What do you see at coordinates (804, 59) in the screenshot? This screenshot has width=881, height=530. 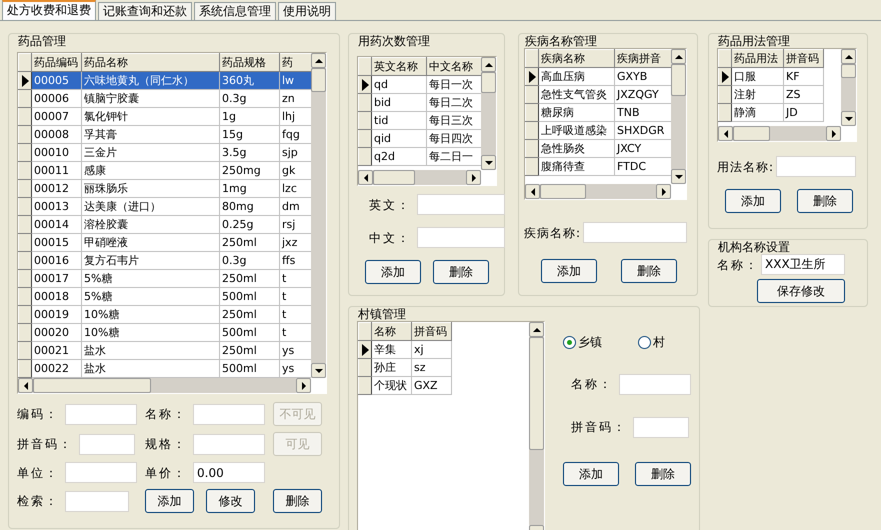 I see `column-header: 拼音码` at bounding box center [804, 59].